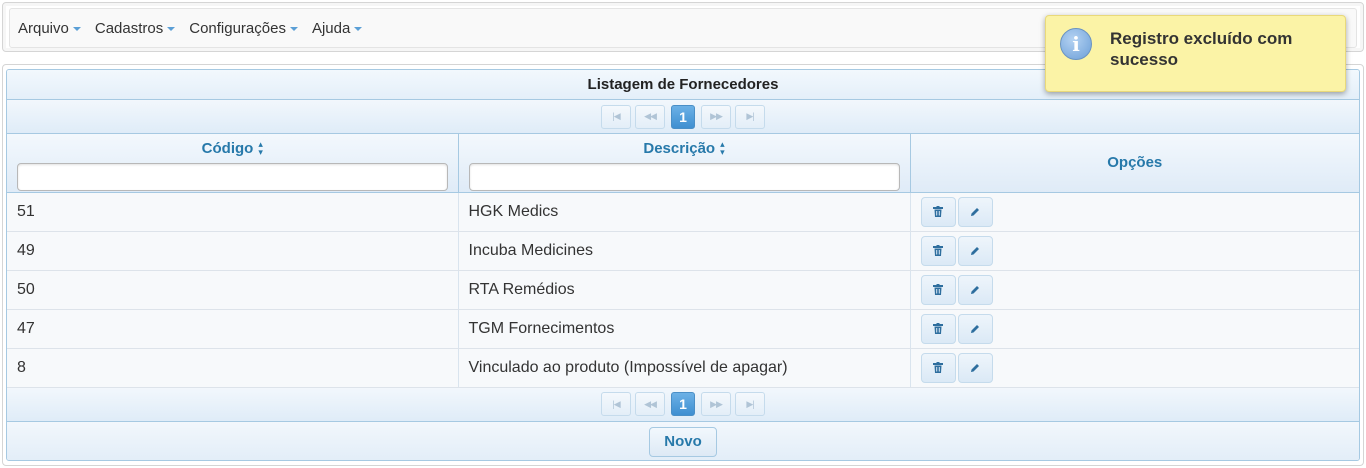 The image size is (1366, 468). What do you see at coordinates (232, 177) in the screenshot?
I see `code-filter-input` at bounding box center [232, 177].